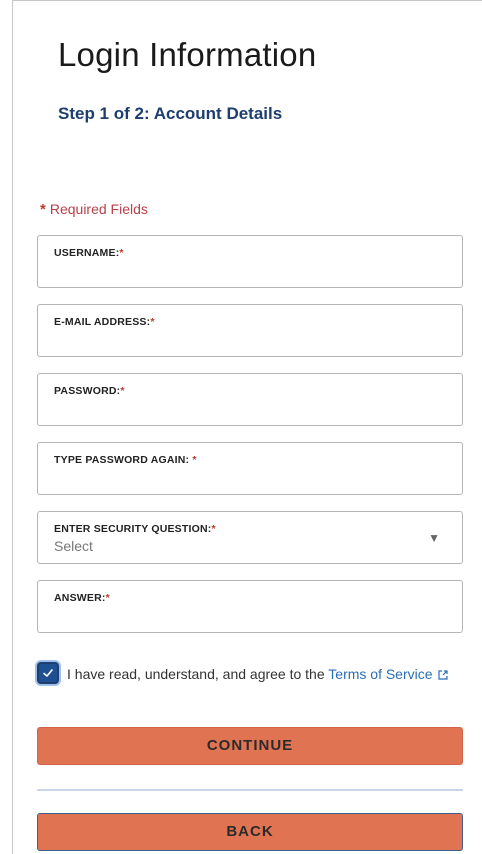 The width and height of the screenshot is (482, 854). Describe the element at coordinates (82, 598) in the screenshot. I see `answer-label: ANSWER:*` at that location.